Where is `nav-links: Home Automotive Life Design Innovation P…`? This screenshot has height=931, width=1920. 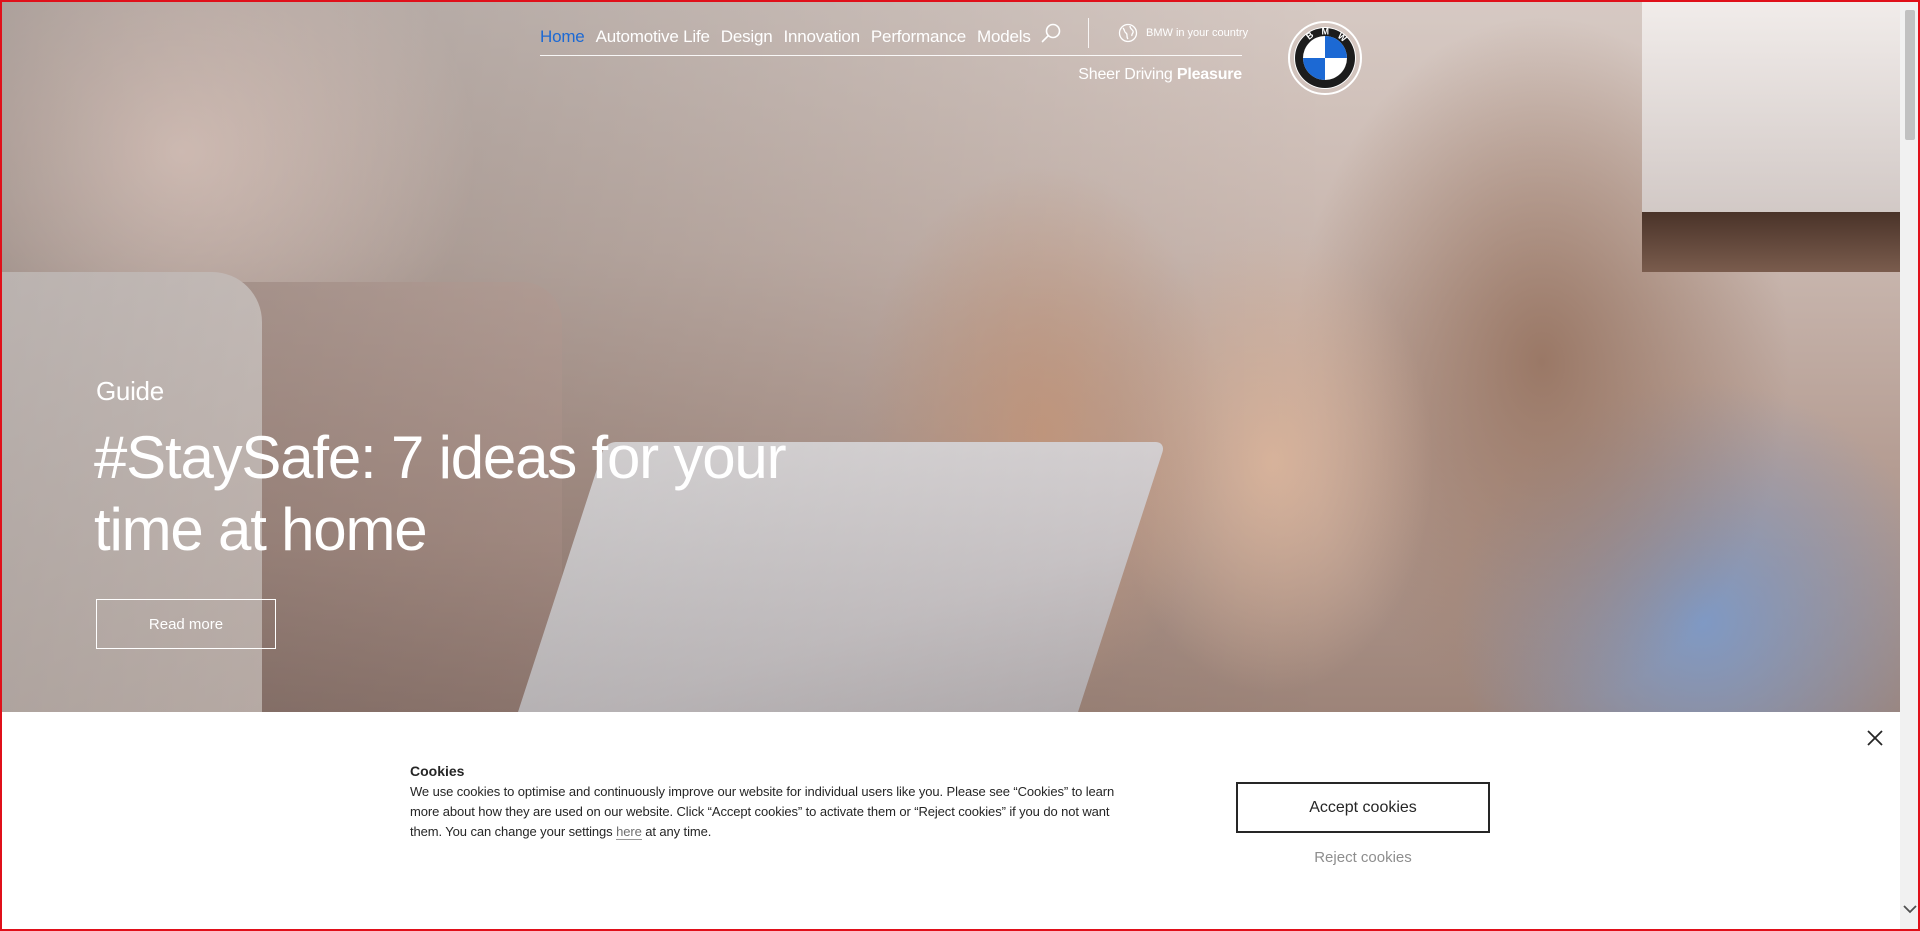 nav-links: Home Automotive Life Design Innovation P… is located at coordinates (785, 37).